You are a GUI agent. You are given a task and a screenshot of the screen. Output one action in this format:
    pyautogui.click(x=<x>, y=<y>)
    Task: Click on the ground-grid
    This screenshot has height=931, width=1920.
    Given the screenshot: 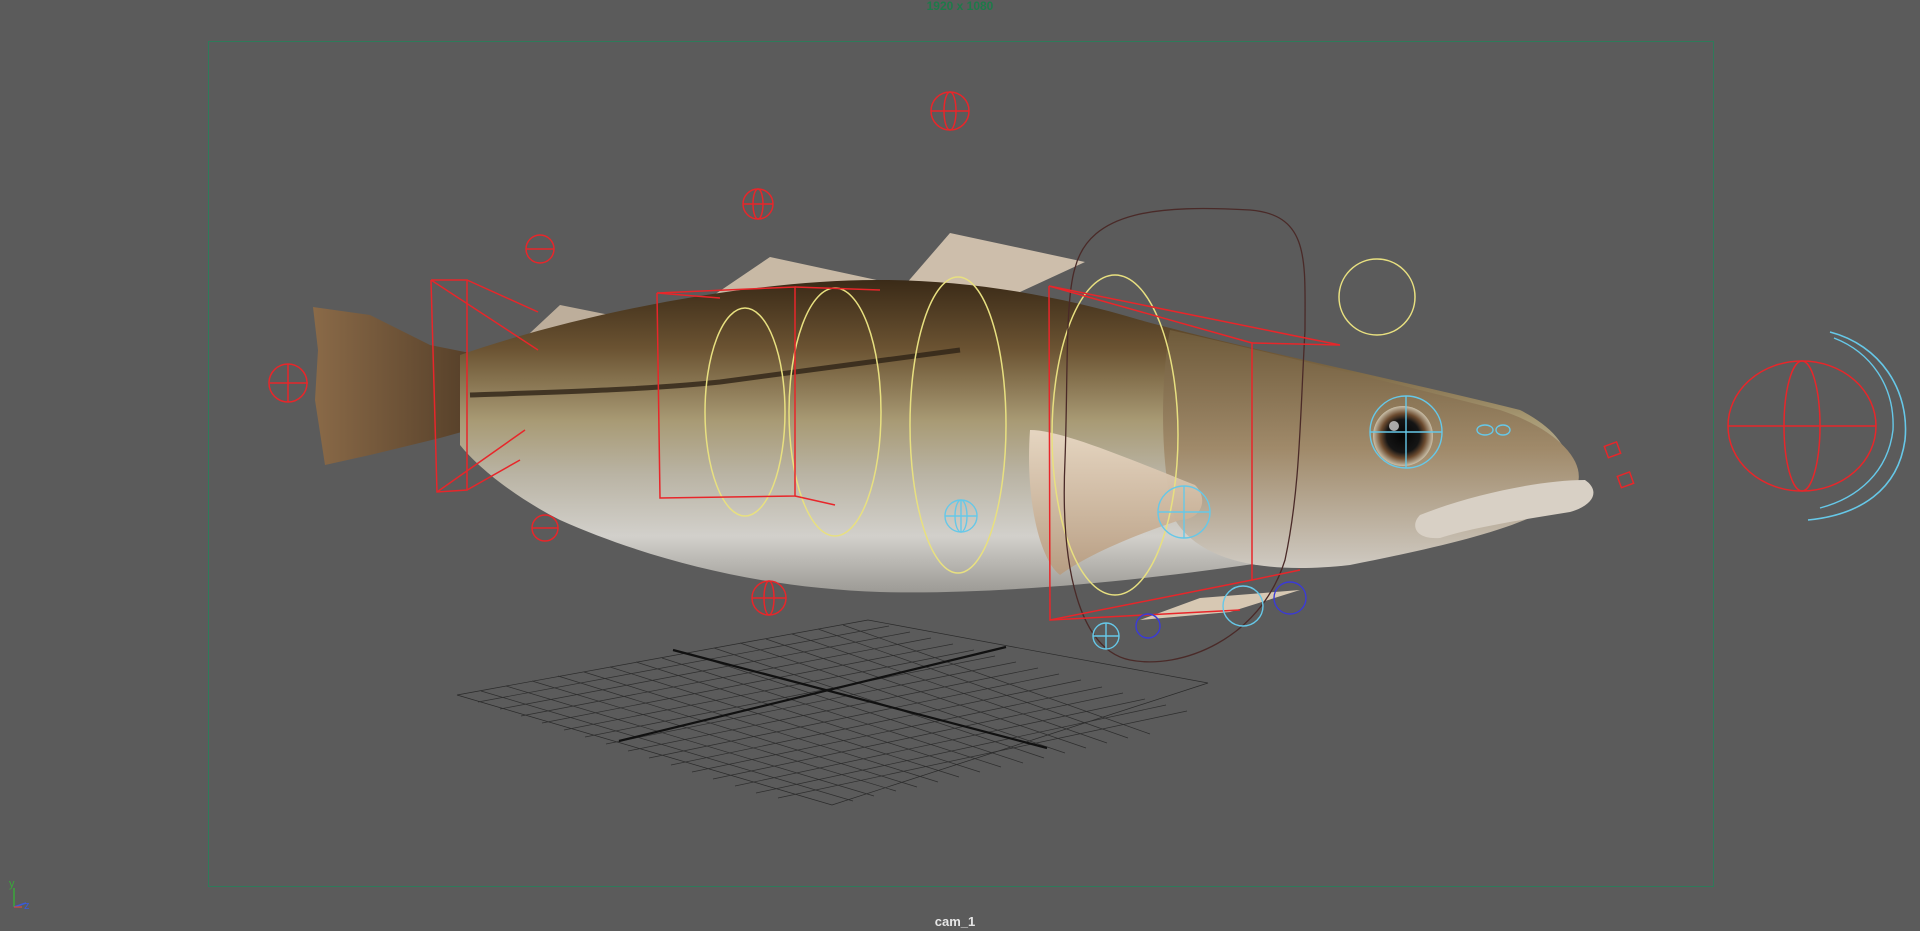 What is the action you would take?
    pyautogui.click(x=832, y=712)
    